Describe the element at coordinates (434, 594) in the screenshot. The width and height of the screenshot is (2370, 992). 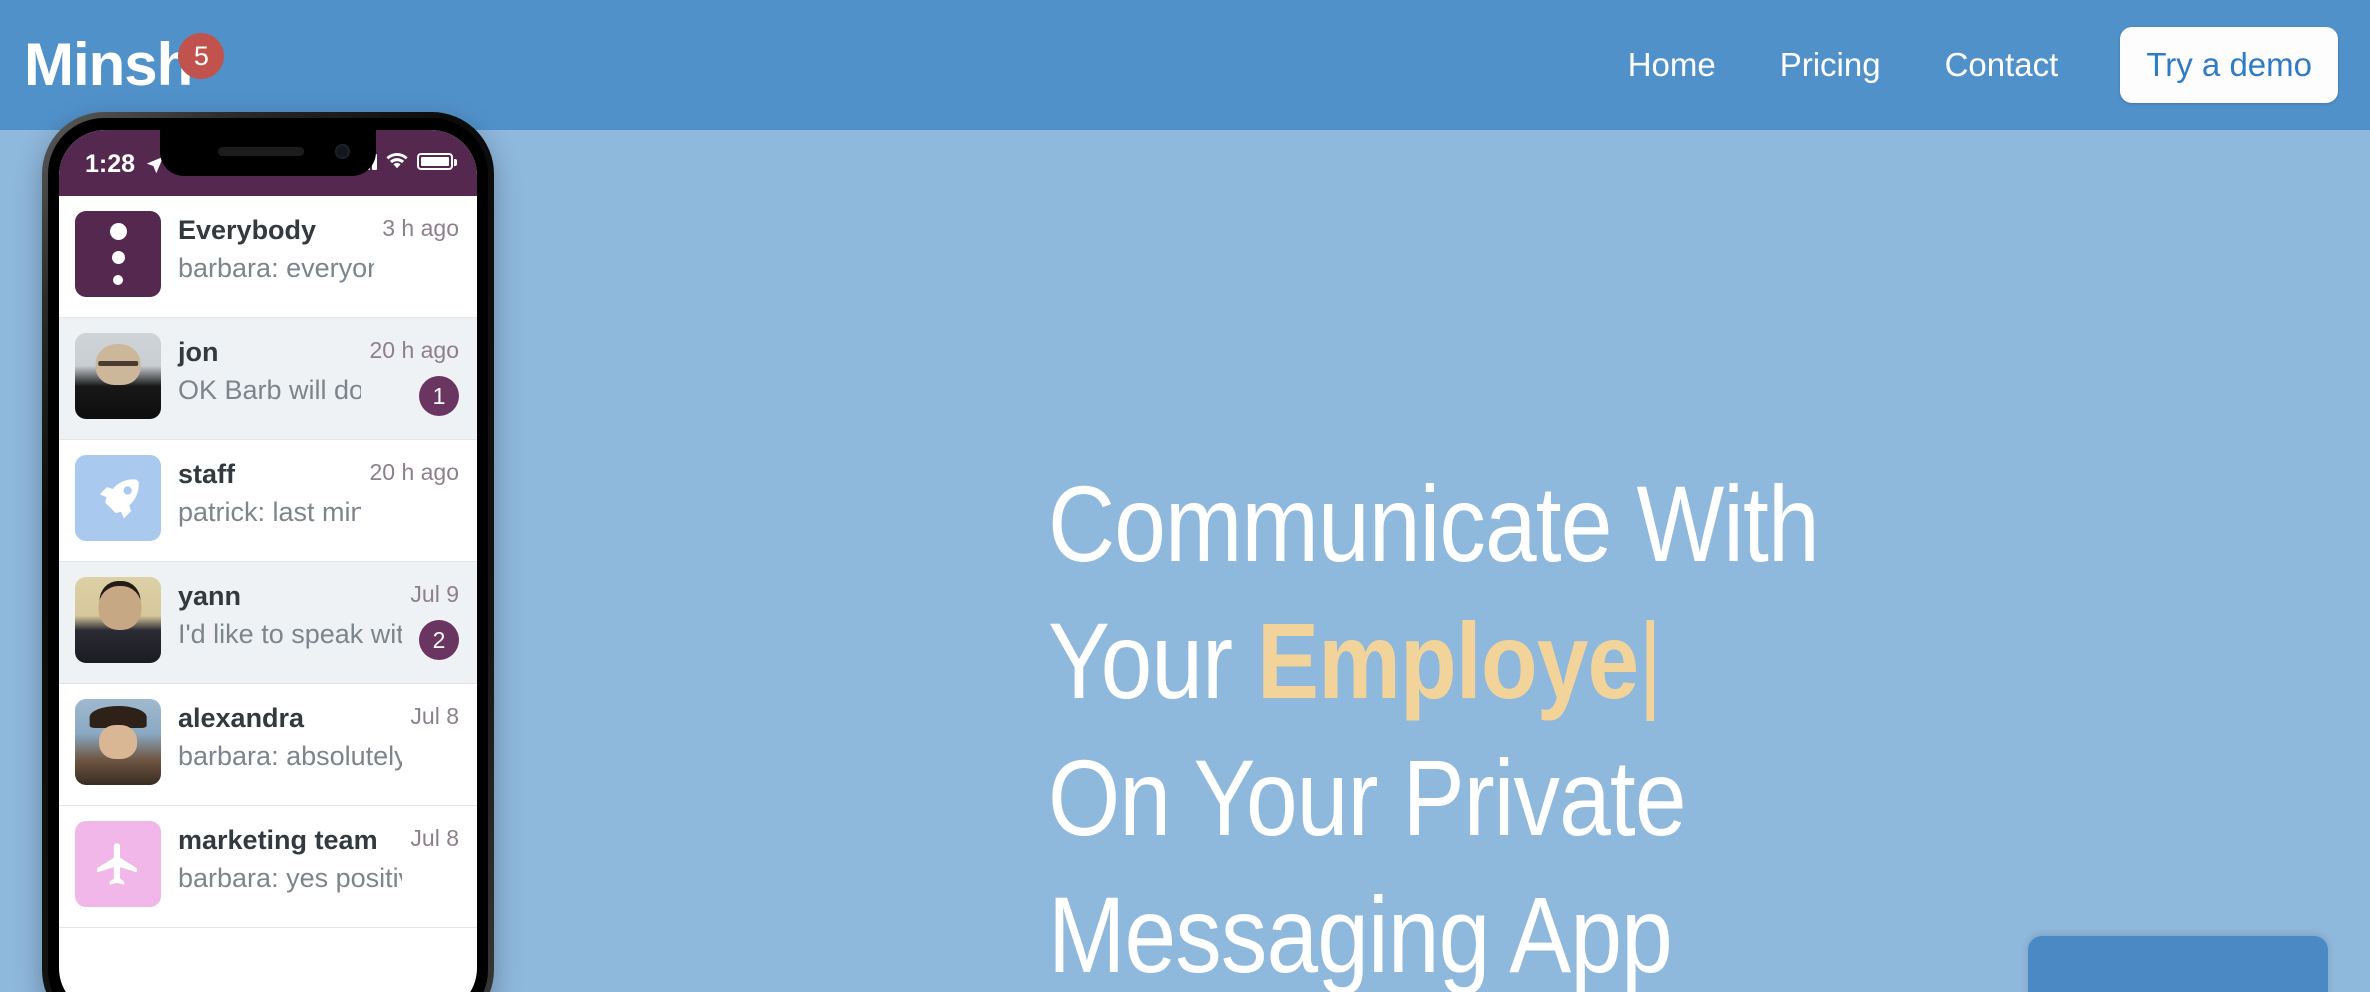
I see `conversation-timestamp: Jul 9` at that location.